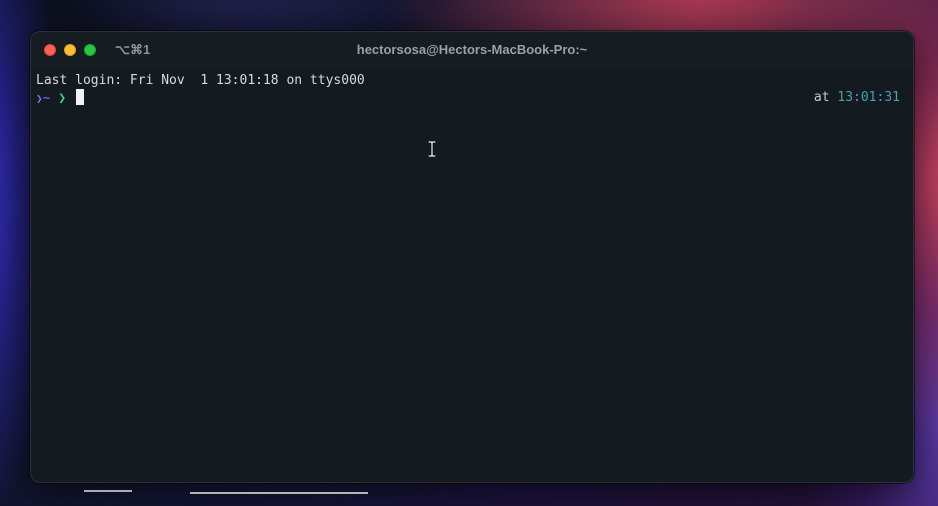 The image size is (938, 506). I want to click on title-bar: ⌥⌘1 hectorsosa@Hectors-MacBook-Pro:~, so click(472, 50).